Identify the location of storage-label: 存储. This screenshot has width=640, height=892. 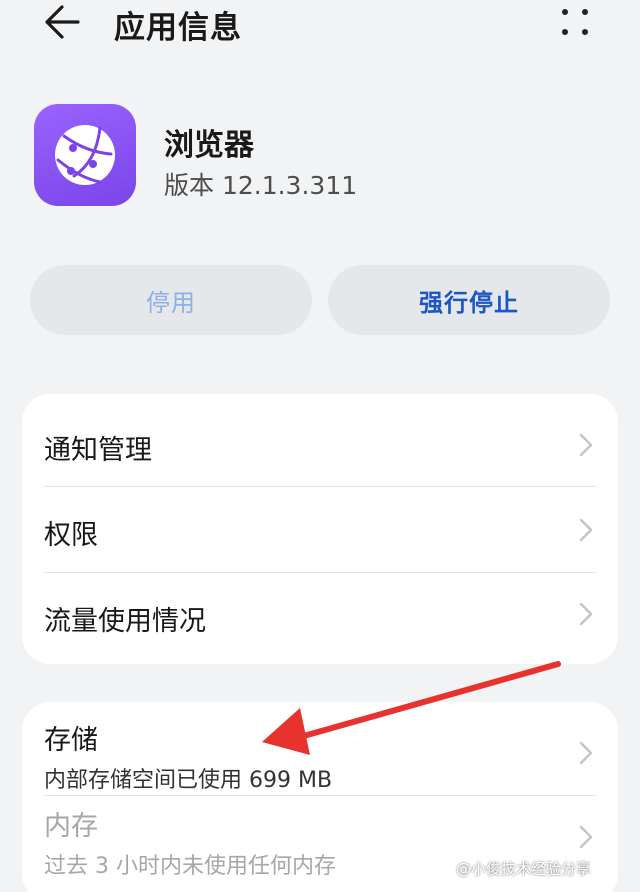
(71, 740).